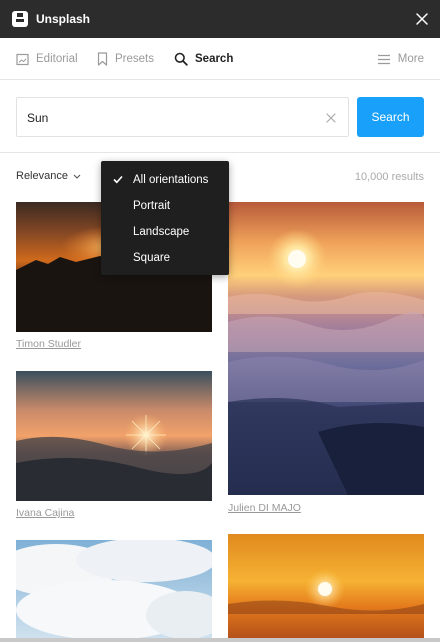 The image size is (440, 642). Describe the element at coordinates (161, 232) in the screenshot. I see `menu-item-label: Landscape` at that location.